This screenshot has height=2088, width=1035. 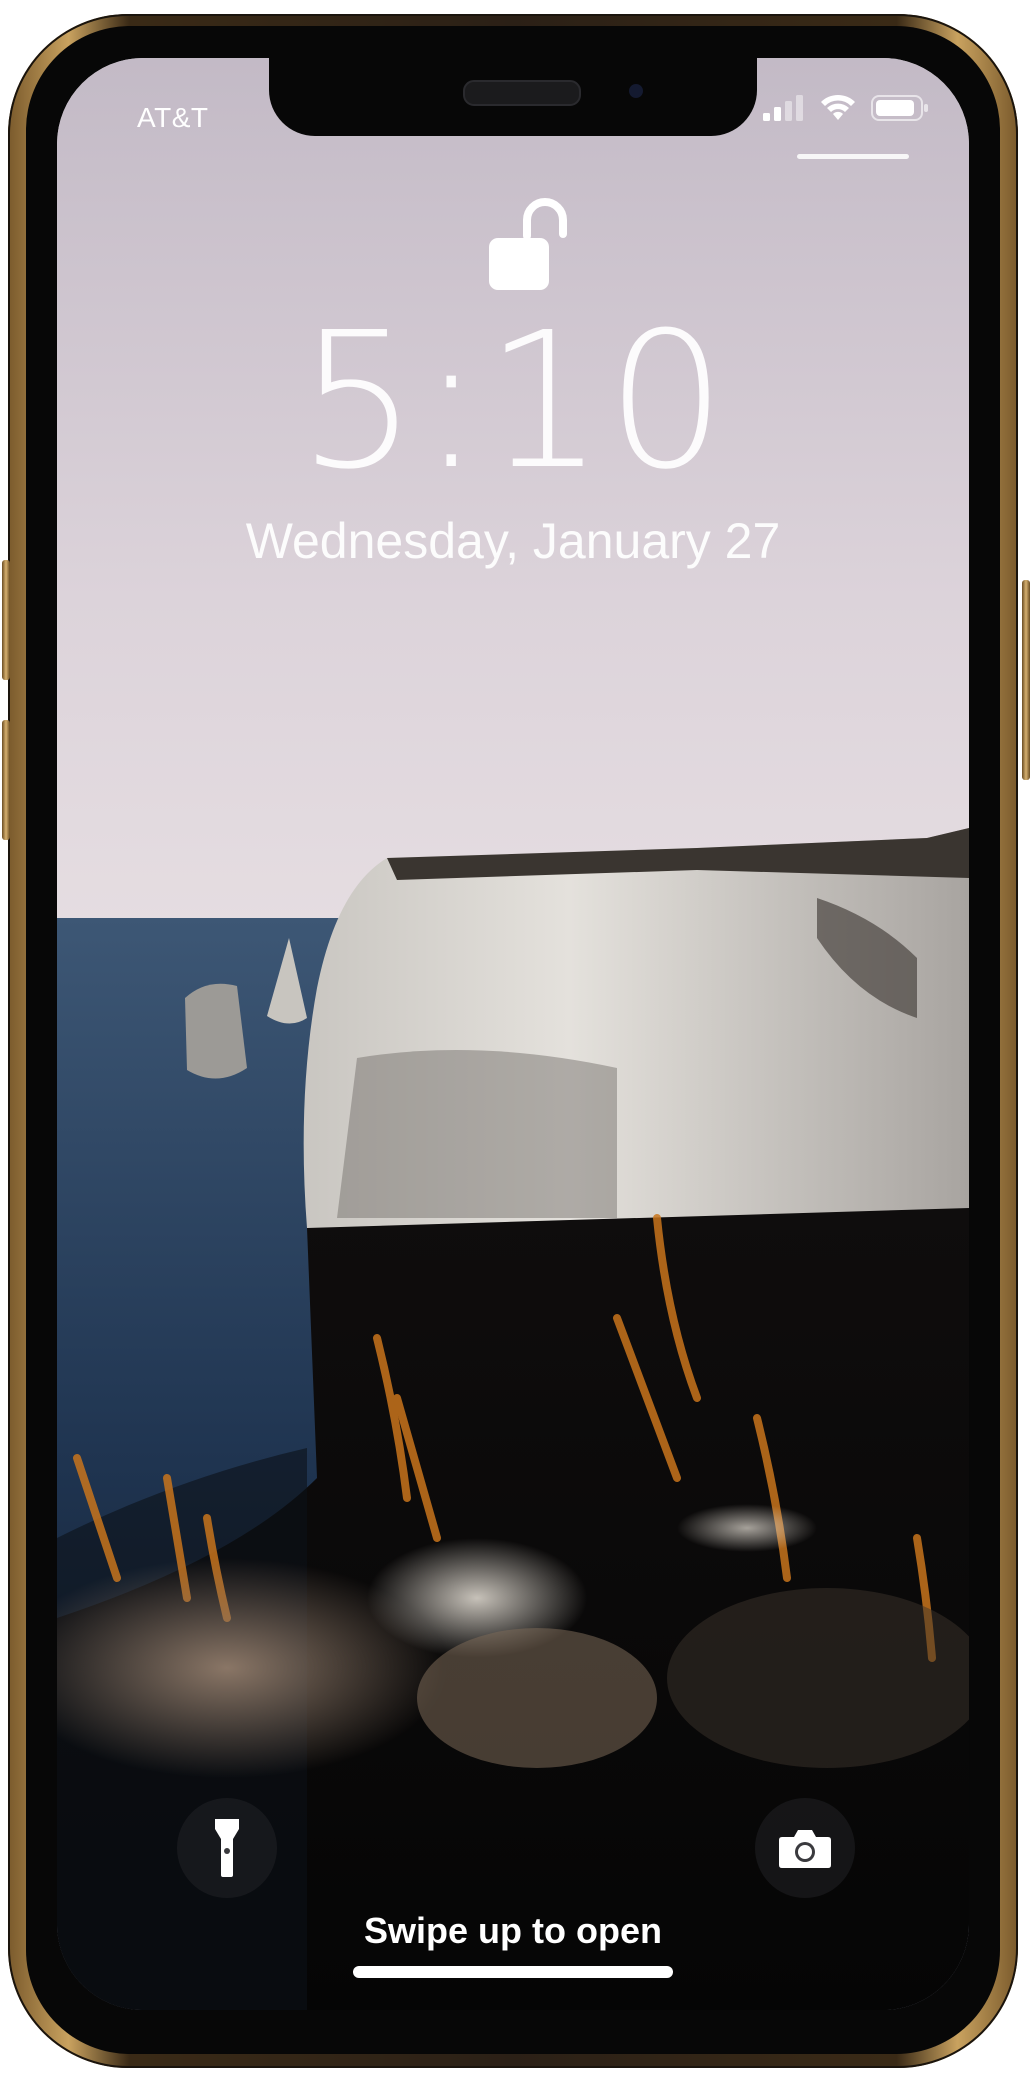 What do you see at coordinates (1026, 680) in the screenshot?
I see `side-button` at bounding box center [1026, 680].